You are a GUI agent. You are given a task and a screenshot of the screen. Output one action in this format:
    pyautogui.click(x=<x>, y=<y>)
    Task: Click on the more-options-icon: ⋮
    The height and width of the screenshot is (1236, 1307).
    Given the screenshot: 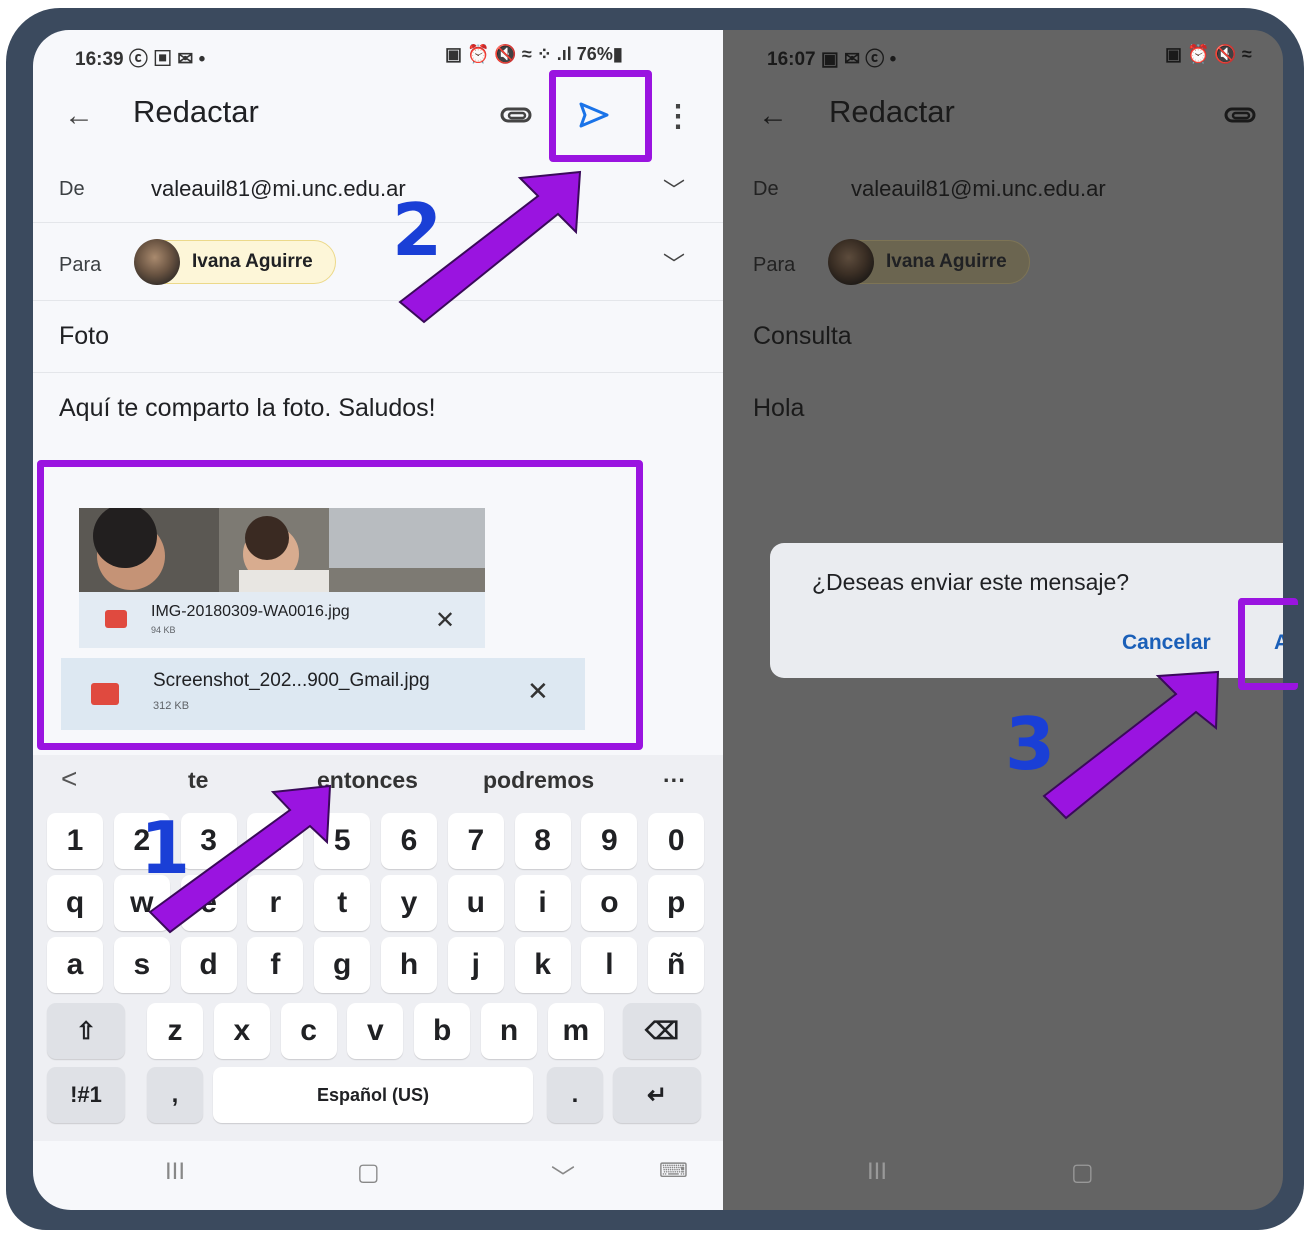 What is the action you would take?
    pyautogui.click(x=678, y=116)
    